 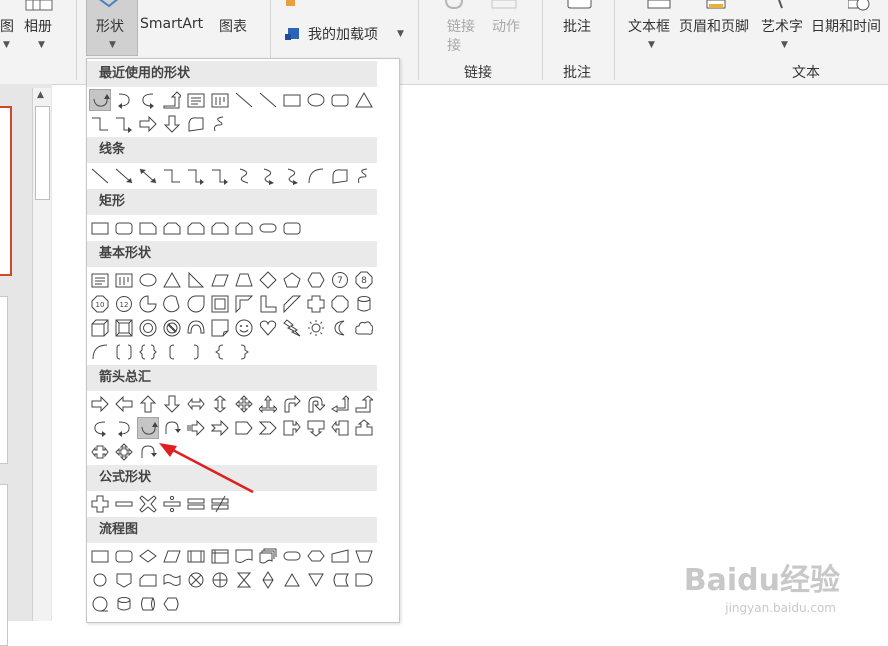 What do you see at coordinates (42, 153) in the screenshot?
I see `scrollbar-thumb` at bounding box center [42, 153].